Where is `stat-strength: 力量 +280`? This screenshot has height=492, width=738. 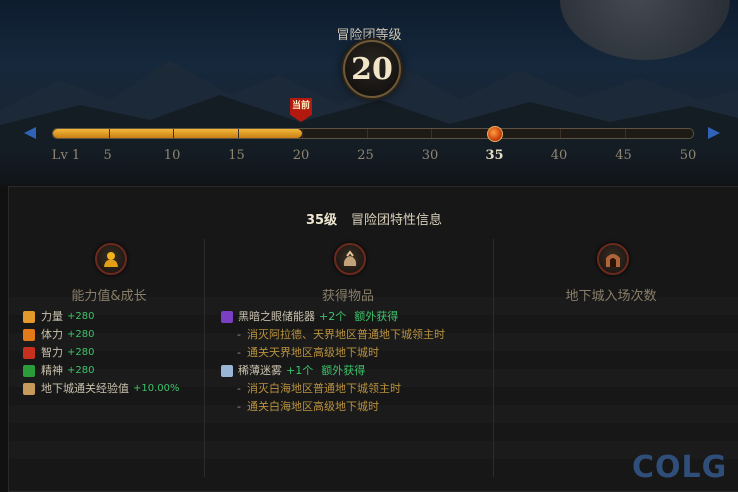
stat-strength: 力量 +280 is located at coordinates (58, 317).